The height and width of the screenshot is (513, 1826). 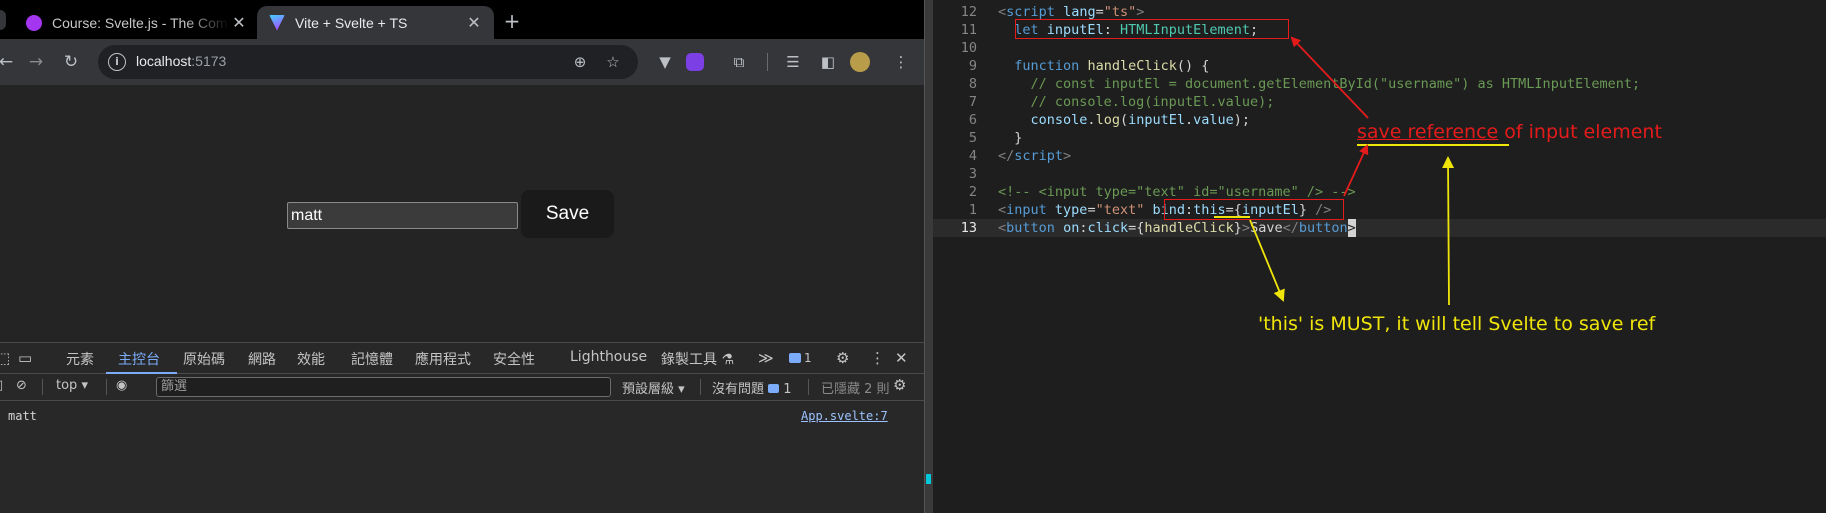 I want to click on line-number: 7, so click(x=972, y=102).